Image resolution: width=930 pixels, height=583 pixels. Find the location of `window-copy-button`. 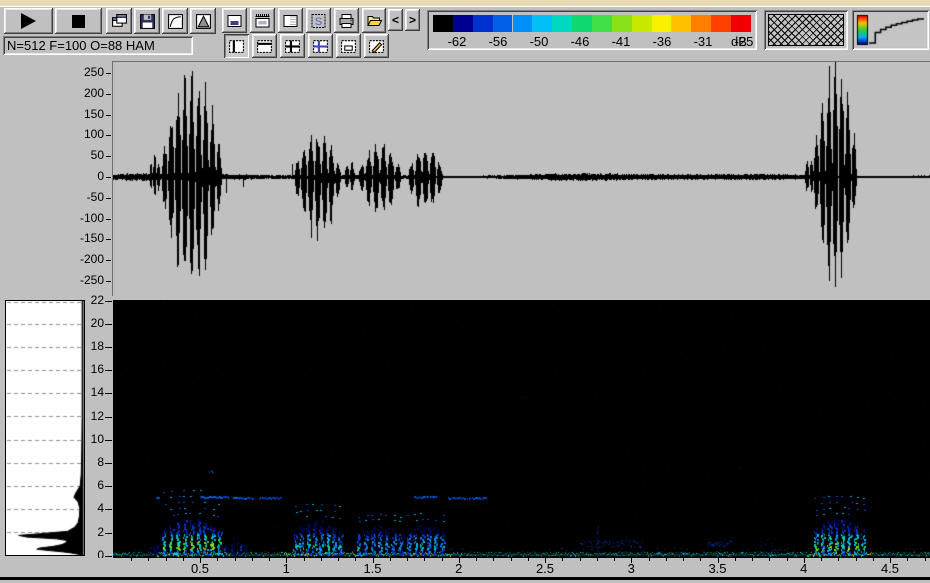

window-copy-button is located at coordinates (234, 20).